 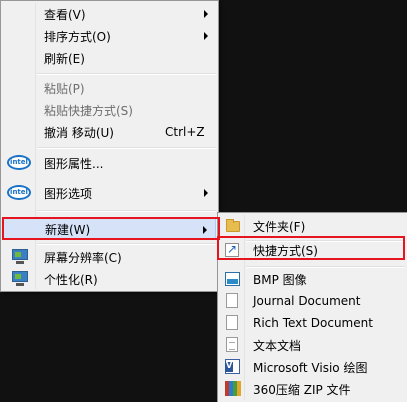 What do you see at coordinates (312, 345) in the screenshot?
I see `submenu-item-text-document: 文本文档` at bounding box center [312, 345].